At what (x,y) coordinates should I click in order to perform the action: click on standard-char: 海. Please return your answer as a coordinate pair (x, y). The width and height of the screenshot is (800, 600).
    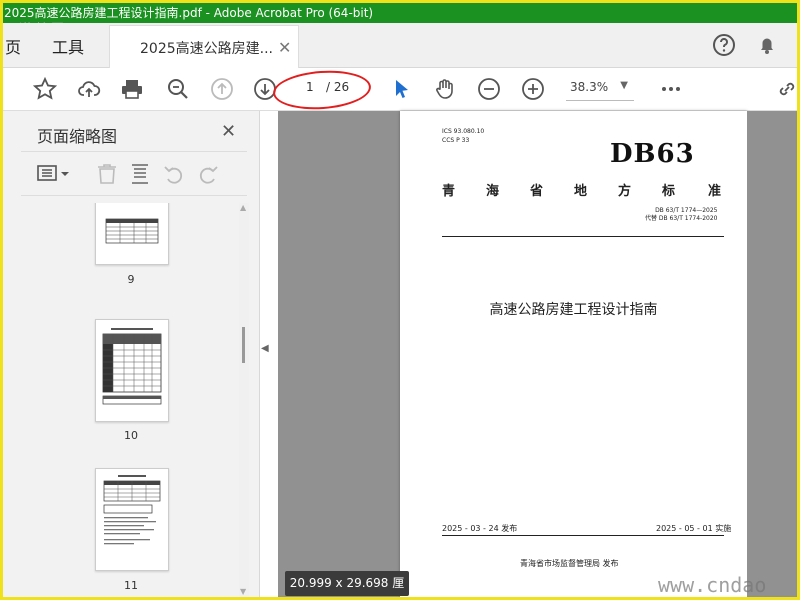
    Looking at the image, I should click on (493, 191).